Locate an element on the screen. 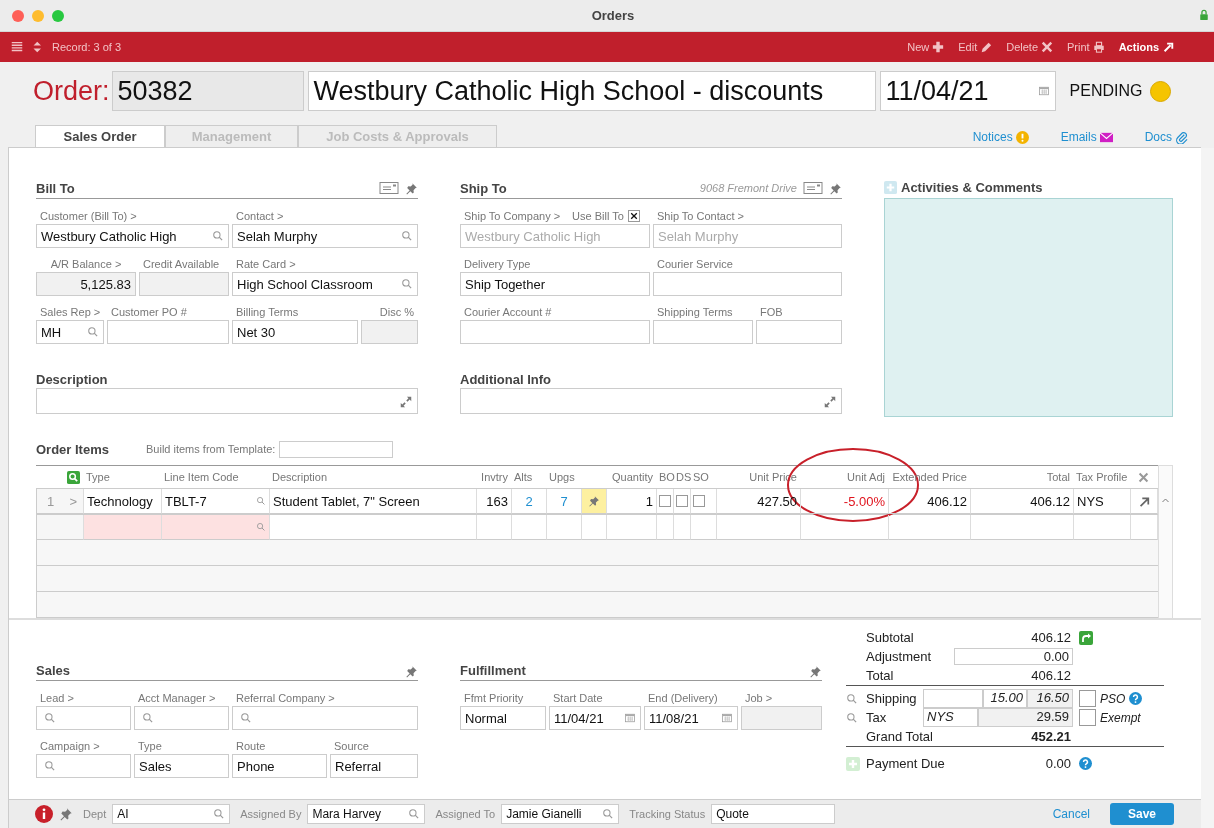 The image size is (1214, 828). input-field: 11/08/21 is located at coordinates (691, 718).